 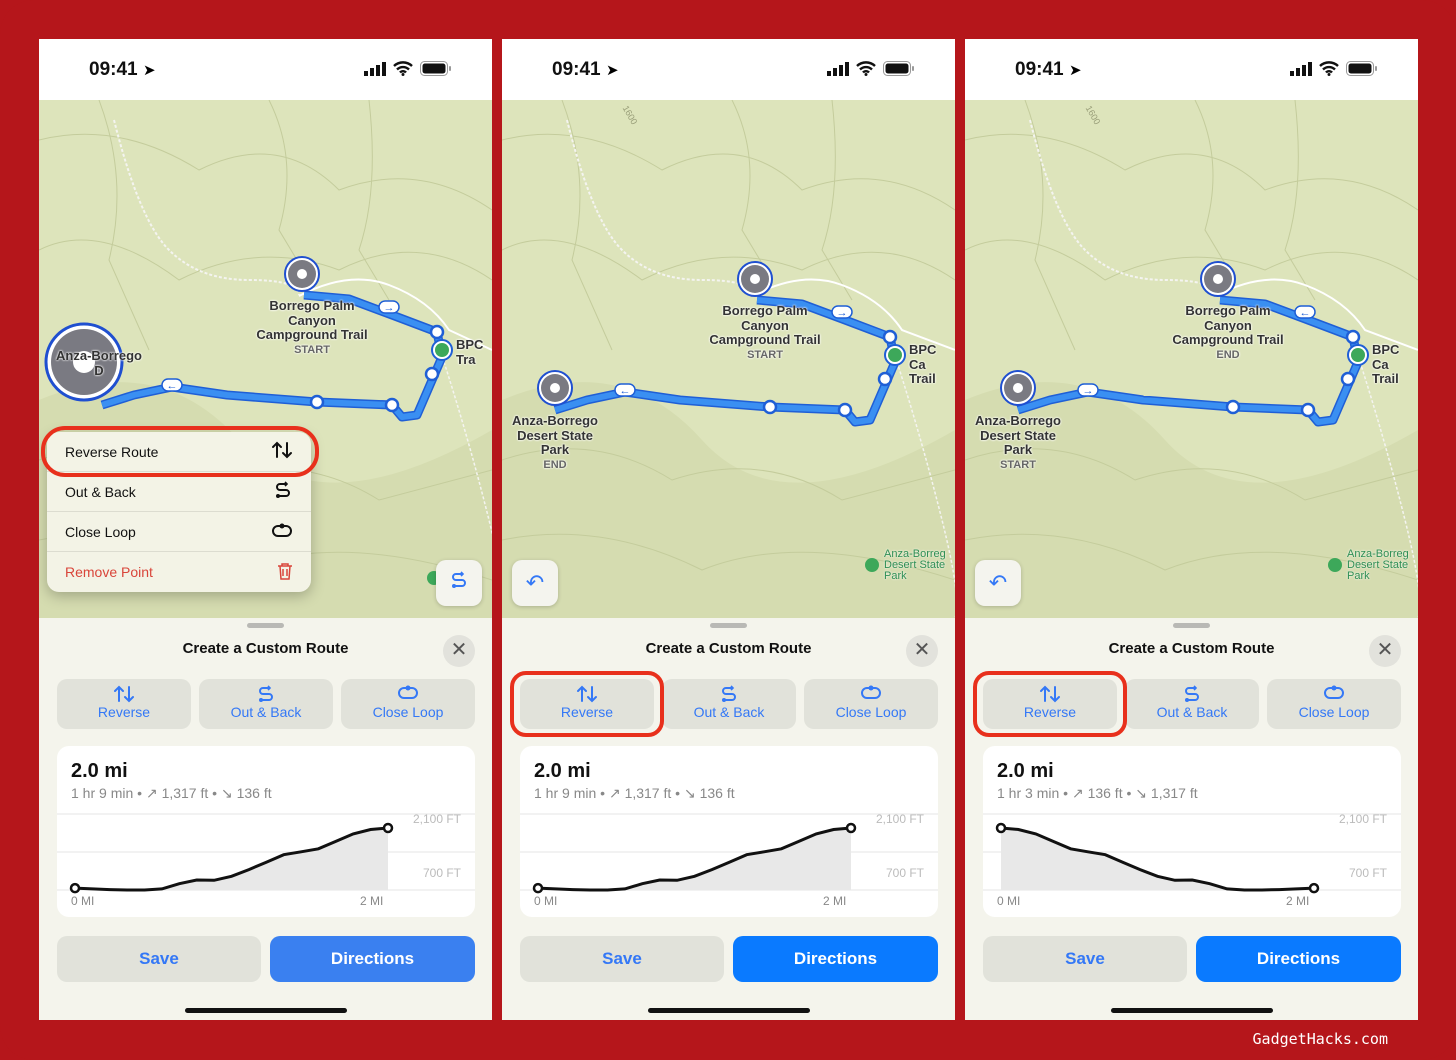 I want to click on route-meta: 1 hr 3 min • ↗ 136 ft • ↘ 1,317 ft, so click(x=1097, y=793).